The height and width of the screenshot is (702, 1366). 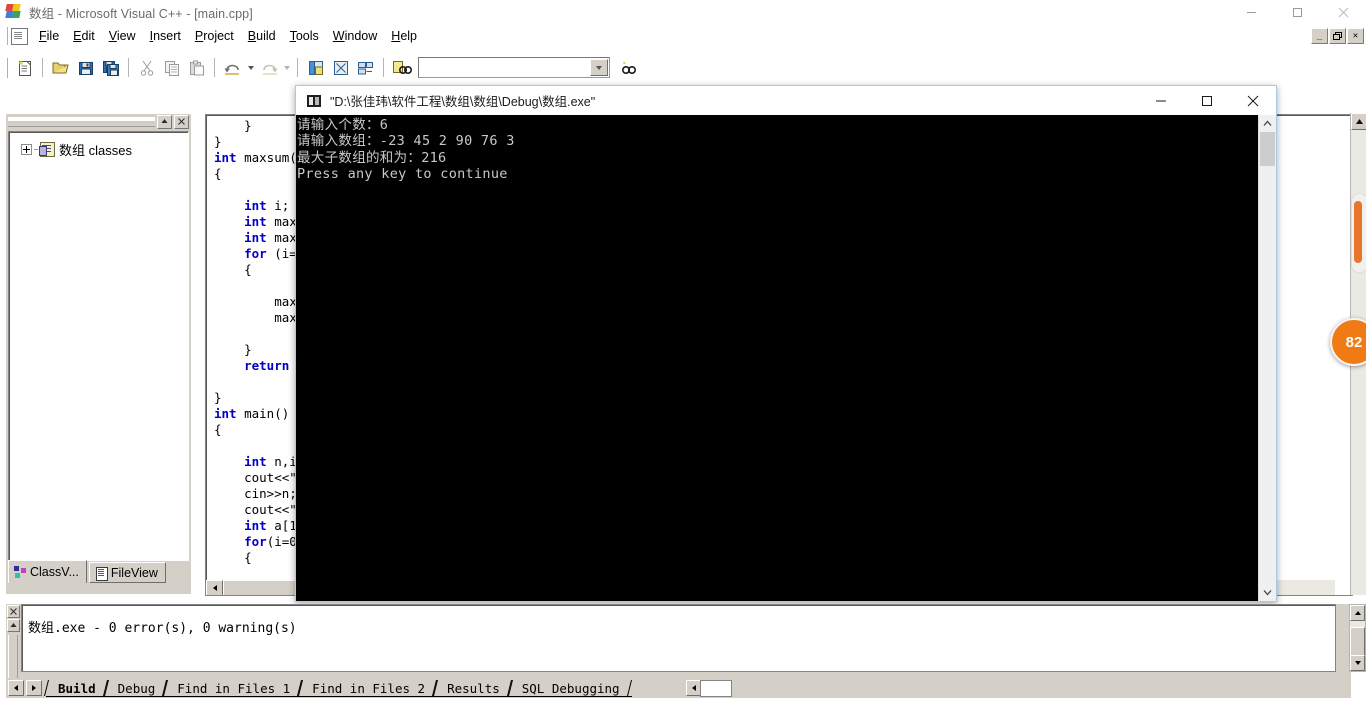 I want to click on app-scroll-up-arrow-icon, so click(x=1358, y=121).